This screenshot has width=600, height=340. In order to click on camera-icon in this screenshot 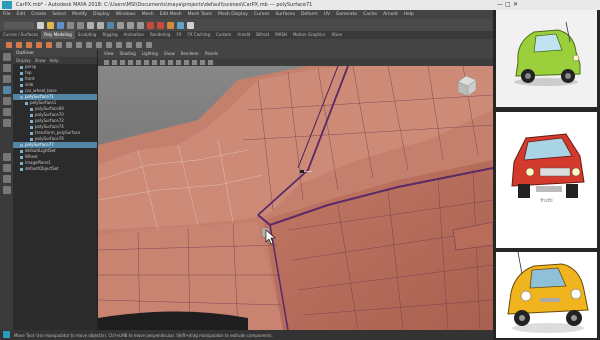, I will do `click(106, 62)`.